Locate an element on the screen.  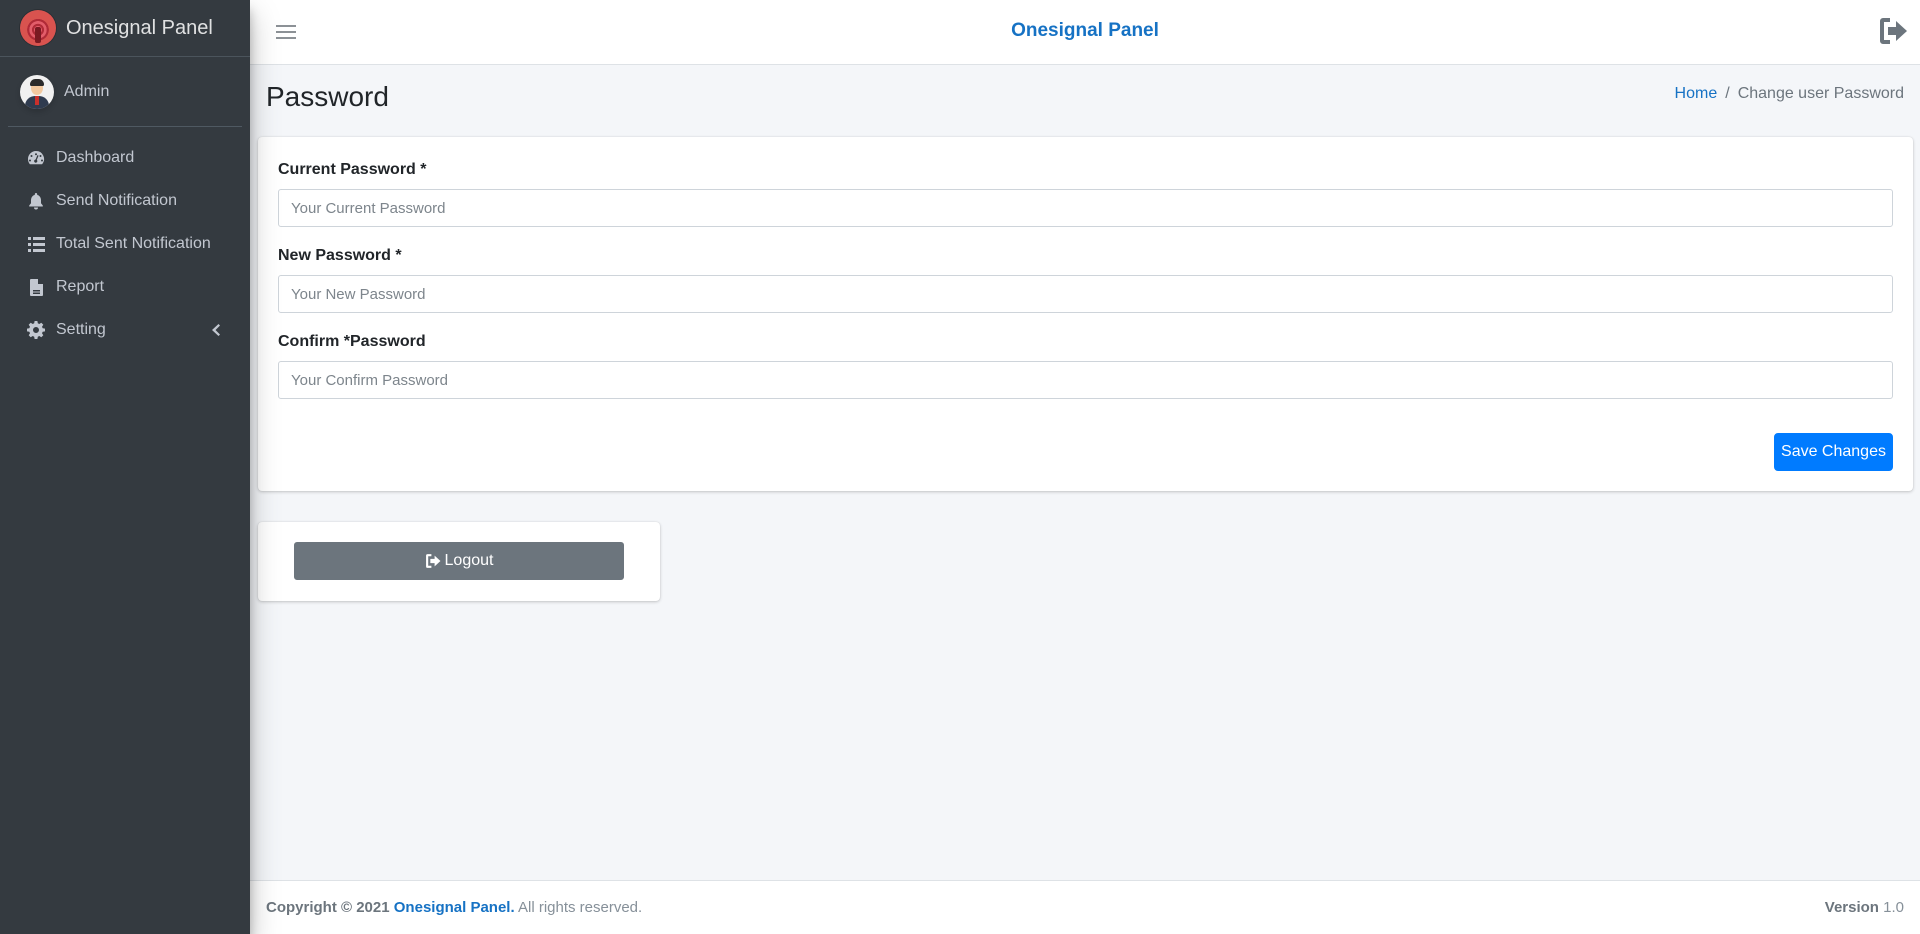
logout-button: Logout is located at coordinates (459, 561).